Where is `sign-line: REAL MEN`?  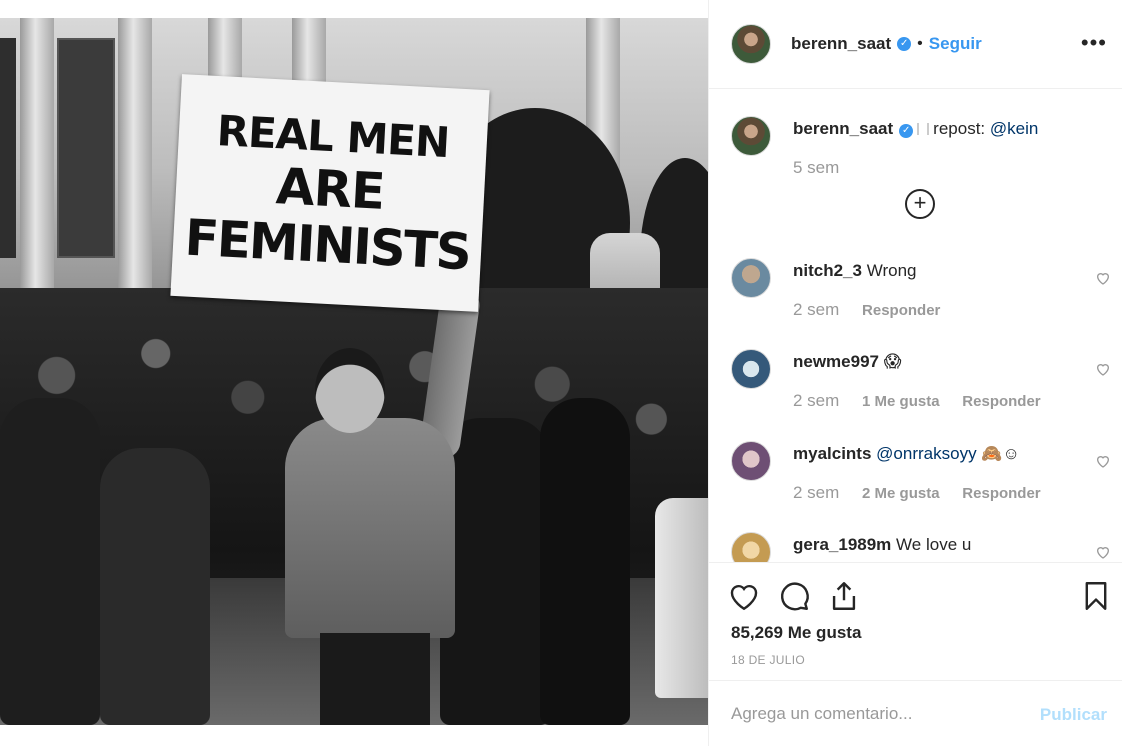 sign-line: REAL MEN is located at coordinates (333, 137).